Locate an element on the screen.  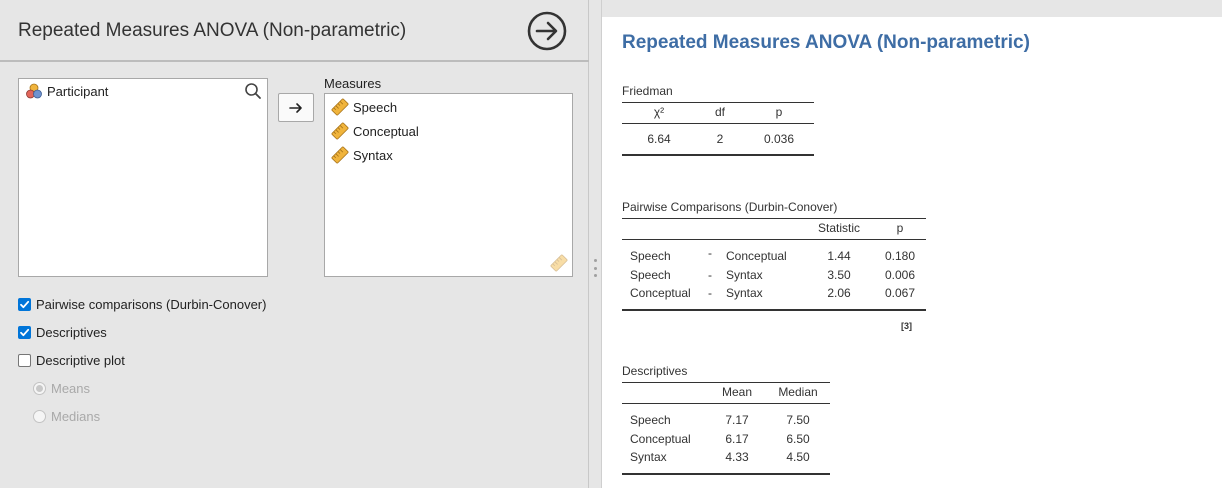
table-cell: 0.036 is located at coordinates (779, 139).